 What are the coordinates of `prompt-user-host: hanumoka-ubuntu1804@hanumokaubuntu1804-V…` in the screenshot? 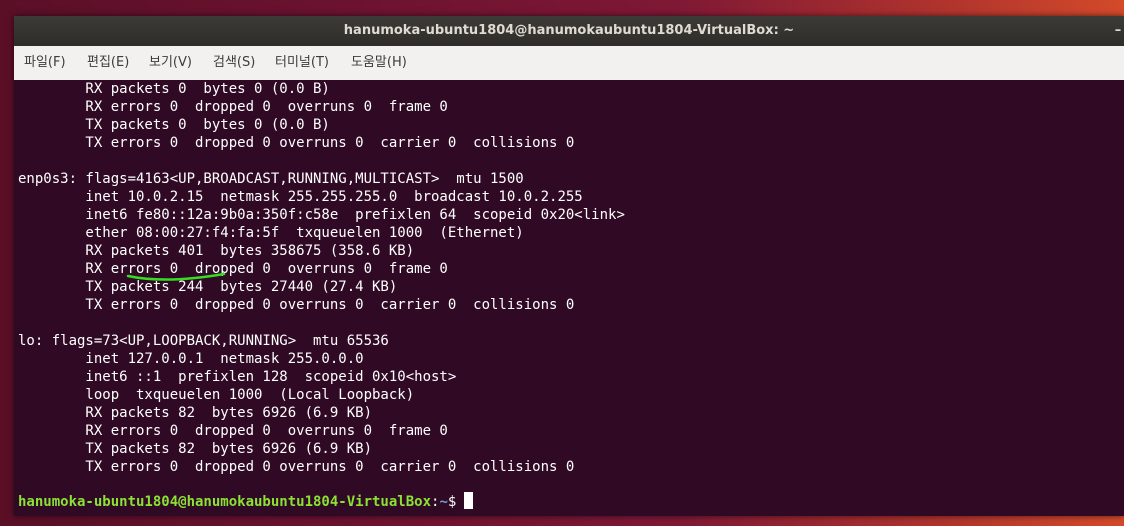 It's located at (225, 502).